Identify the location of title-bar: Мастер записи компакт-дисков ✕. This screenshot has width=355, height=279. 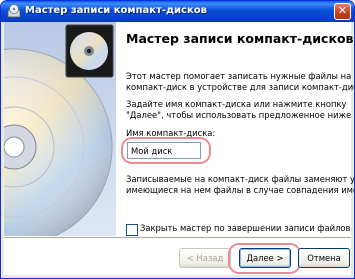
(177, 11).